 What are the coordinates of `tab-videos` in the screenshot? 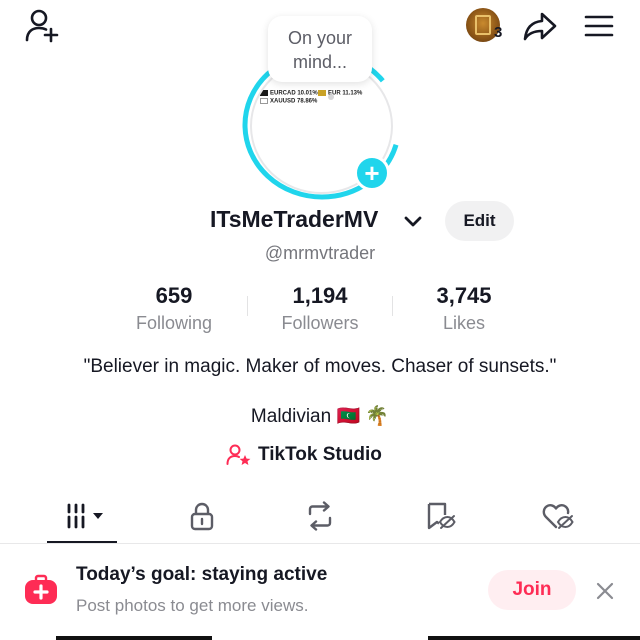 It's located at (86, 516).